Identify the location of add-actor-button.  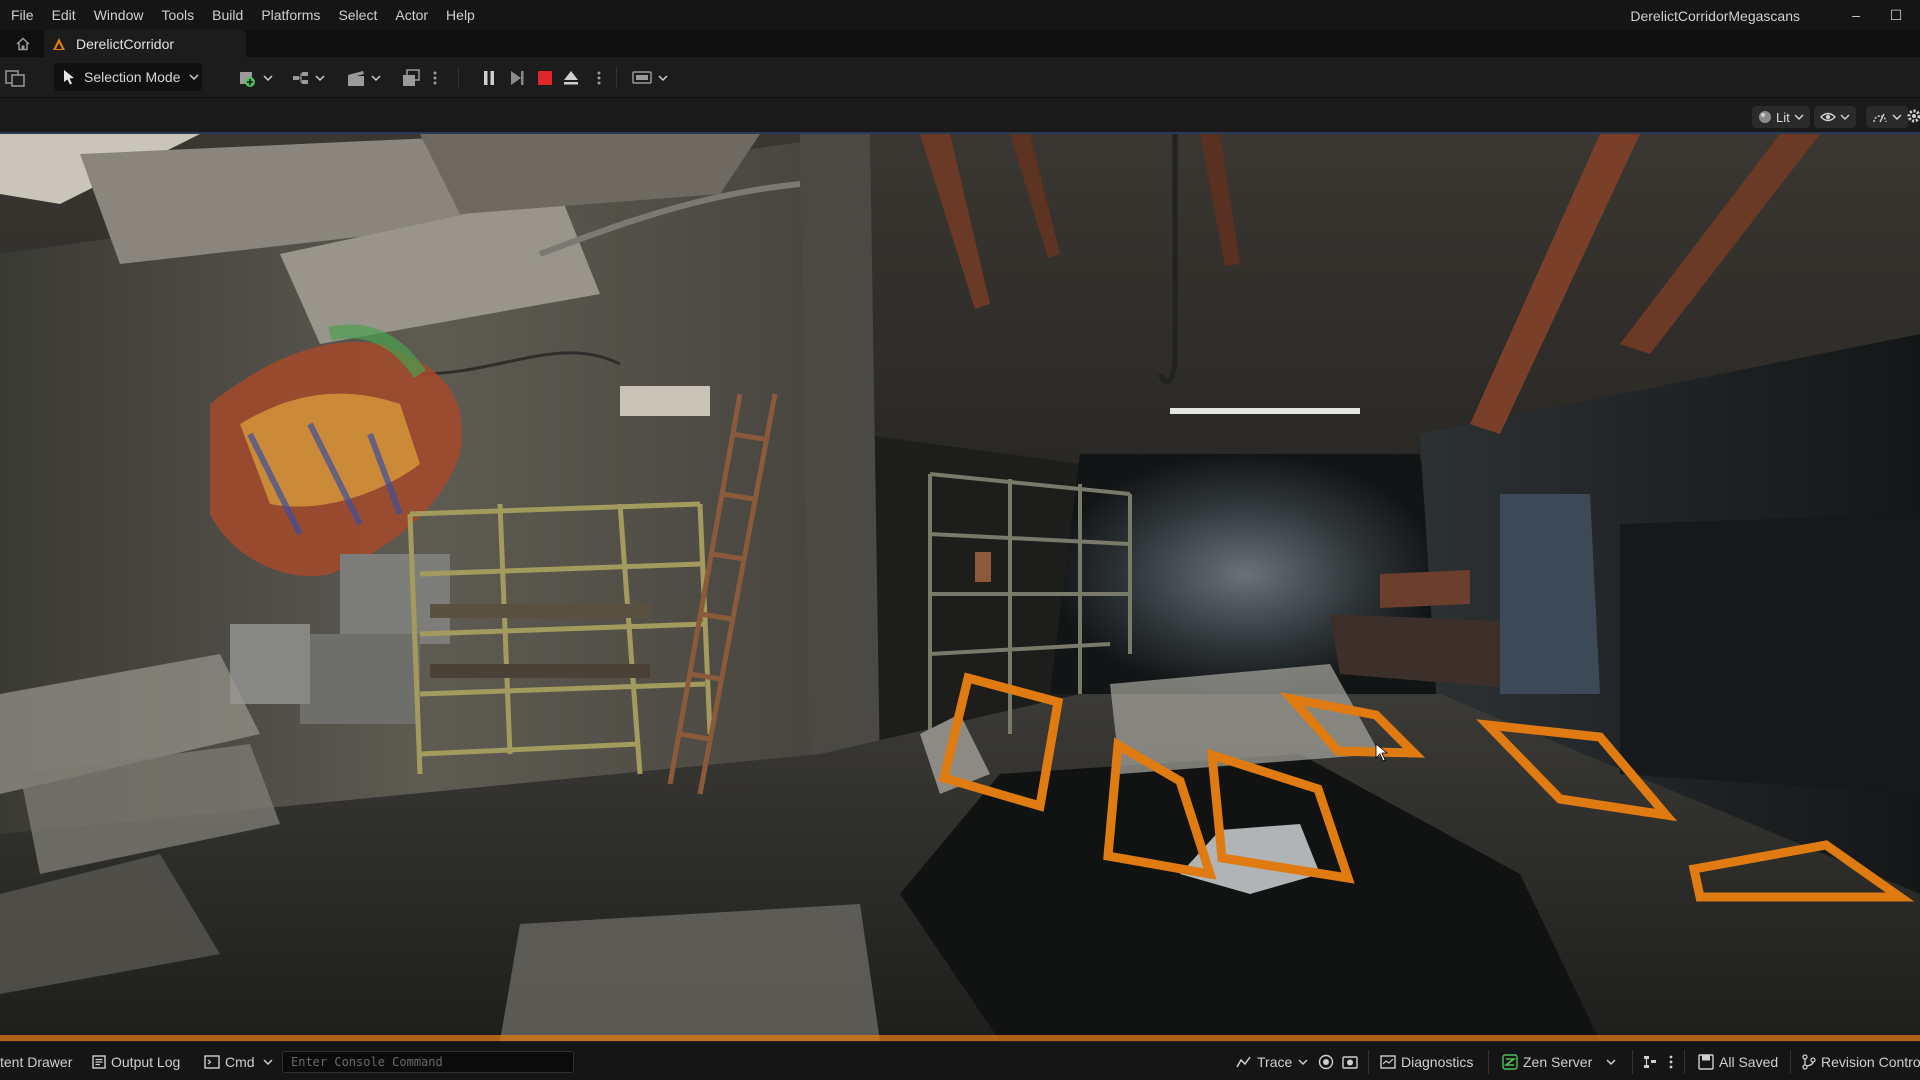
(256, 78).